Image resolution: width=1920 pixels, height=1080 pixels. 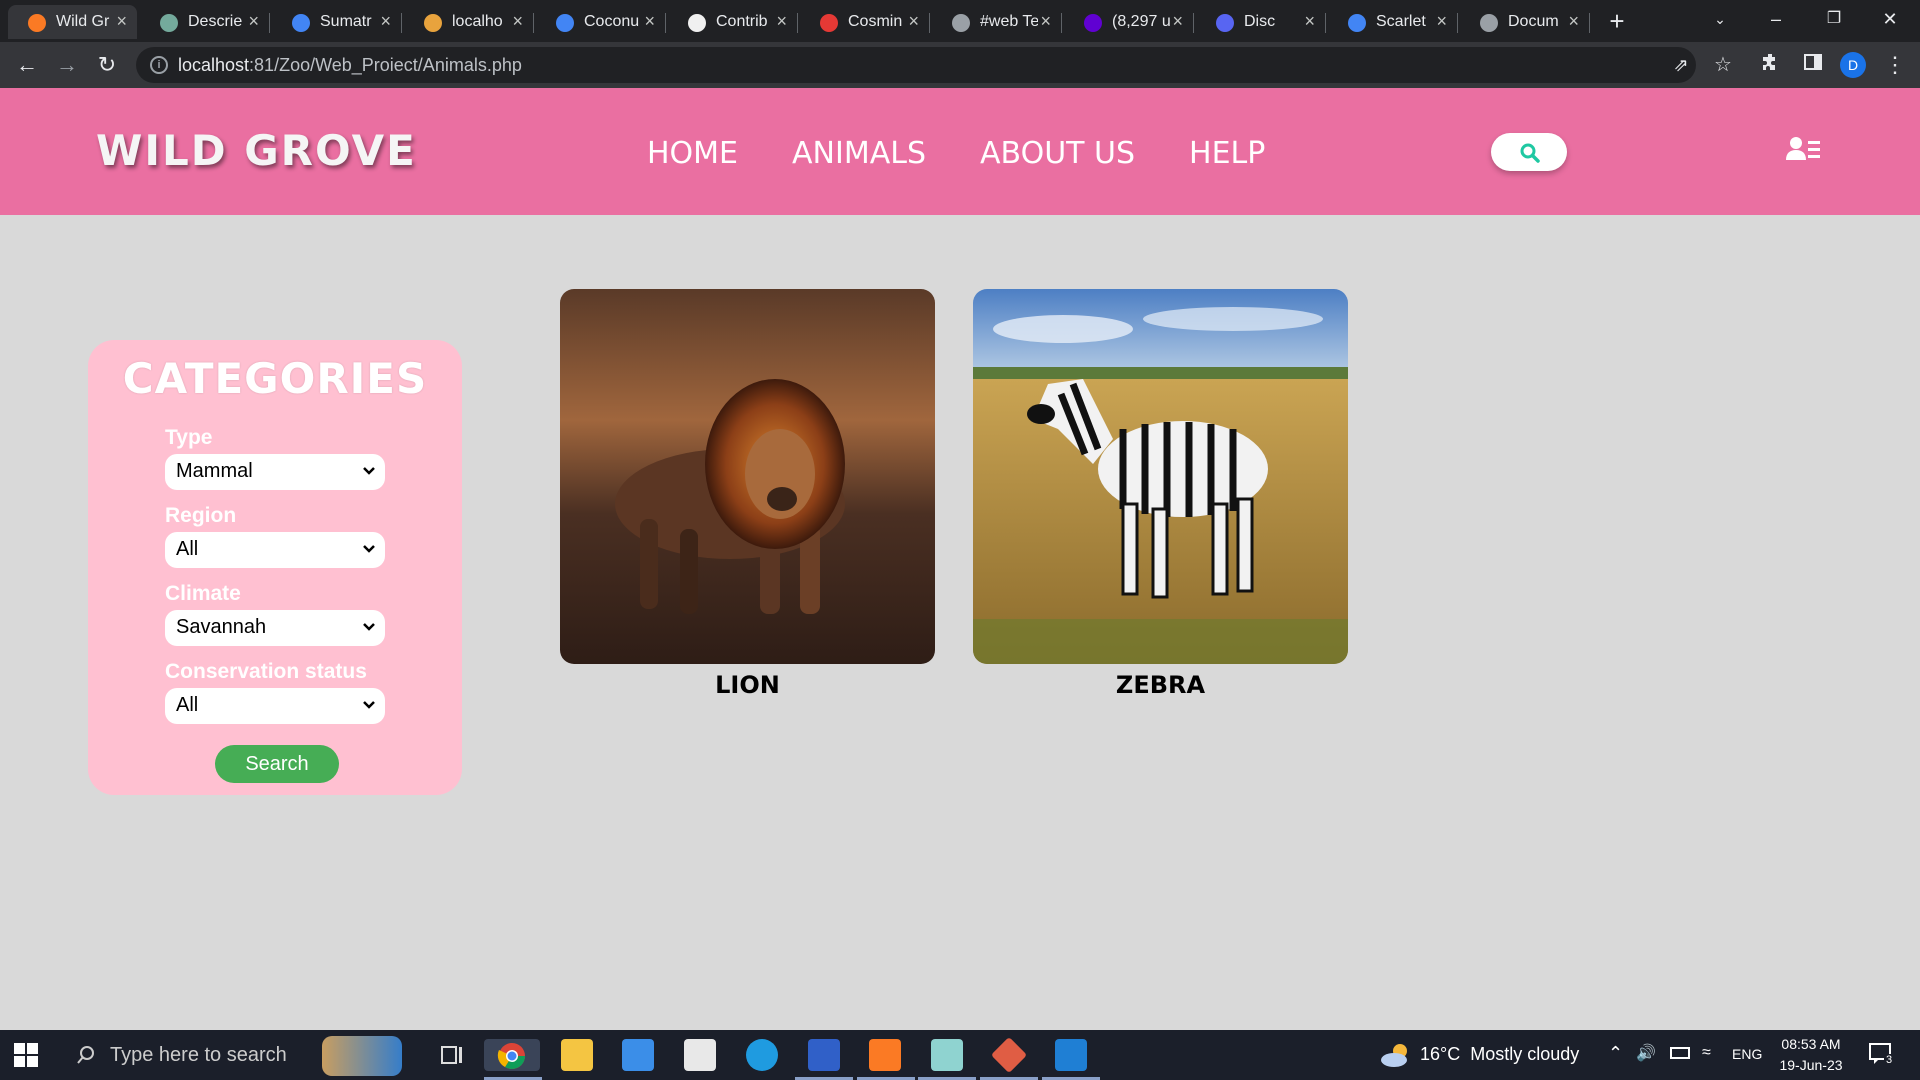 I want to click on nav-about-us: ABOUT US, so click(x=1057, y=153).